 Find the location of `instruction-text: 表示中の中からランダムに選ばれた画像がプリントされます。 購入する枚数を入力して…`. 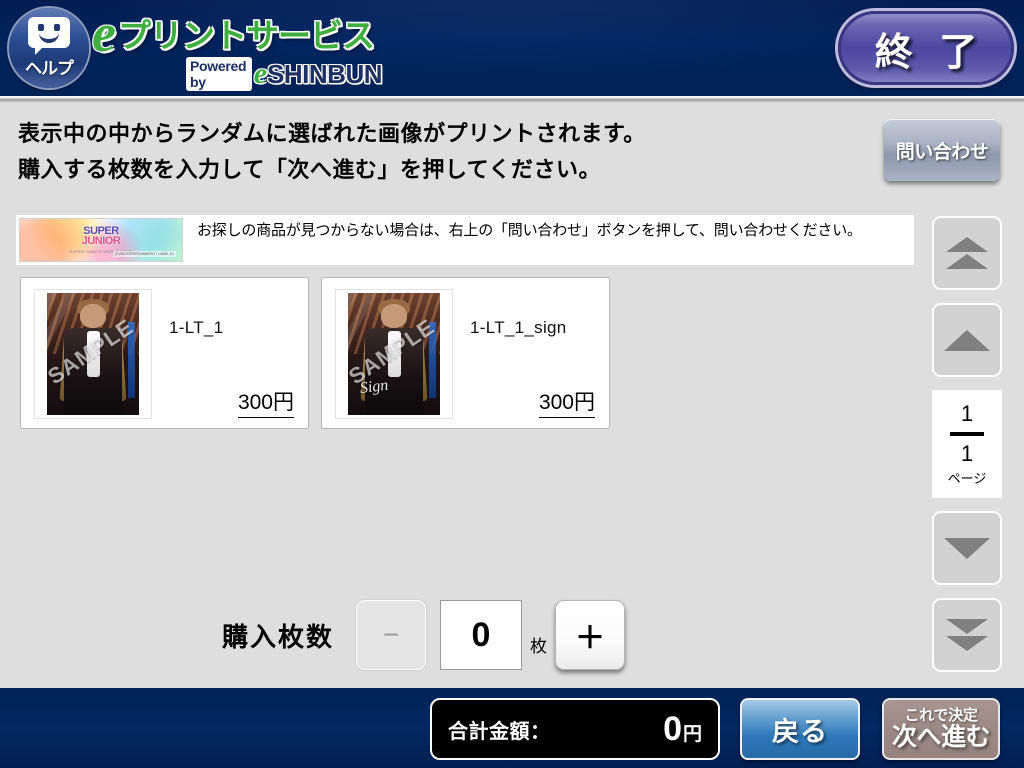

instruction-text: 表示中の中からランダムに選ばれた画像がプリントされます。 購入する枚数を入力して… is located at coordinates (438, 152).